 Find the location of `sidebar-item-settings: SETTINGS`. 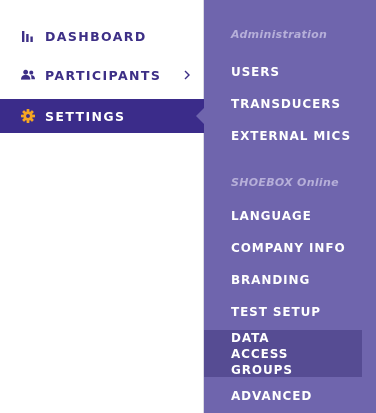

sidebar-item-settings: SETTINGS is located at coordinates (102, 116).